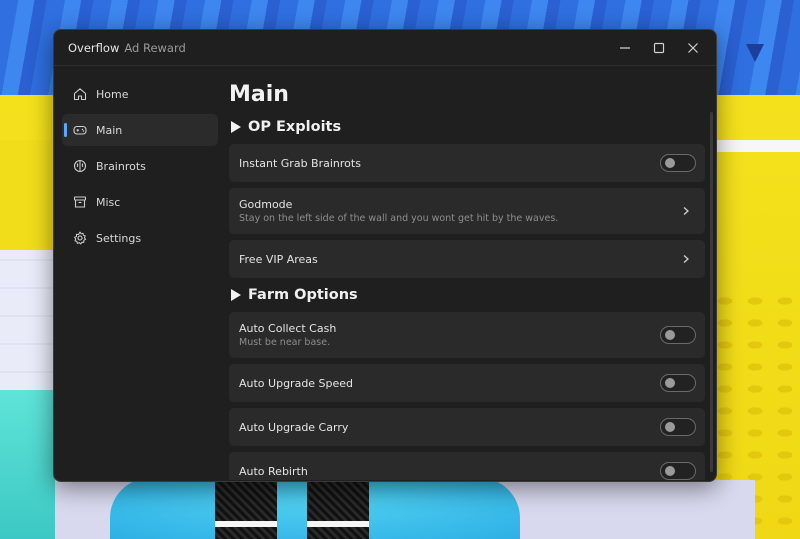 Image resolution: width=800 pixels, height=539 pixels. What do you see at coordinates (80, 202) in the screenshot?
I see `archive-icon` at bounding box center [80, 202].